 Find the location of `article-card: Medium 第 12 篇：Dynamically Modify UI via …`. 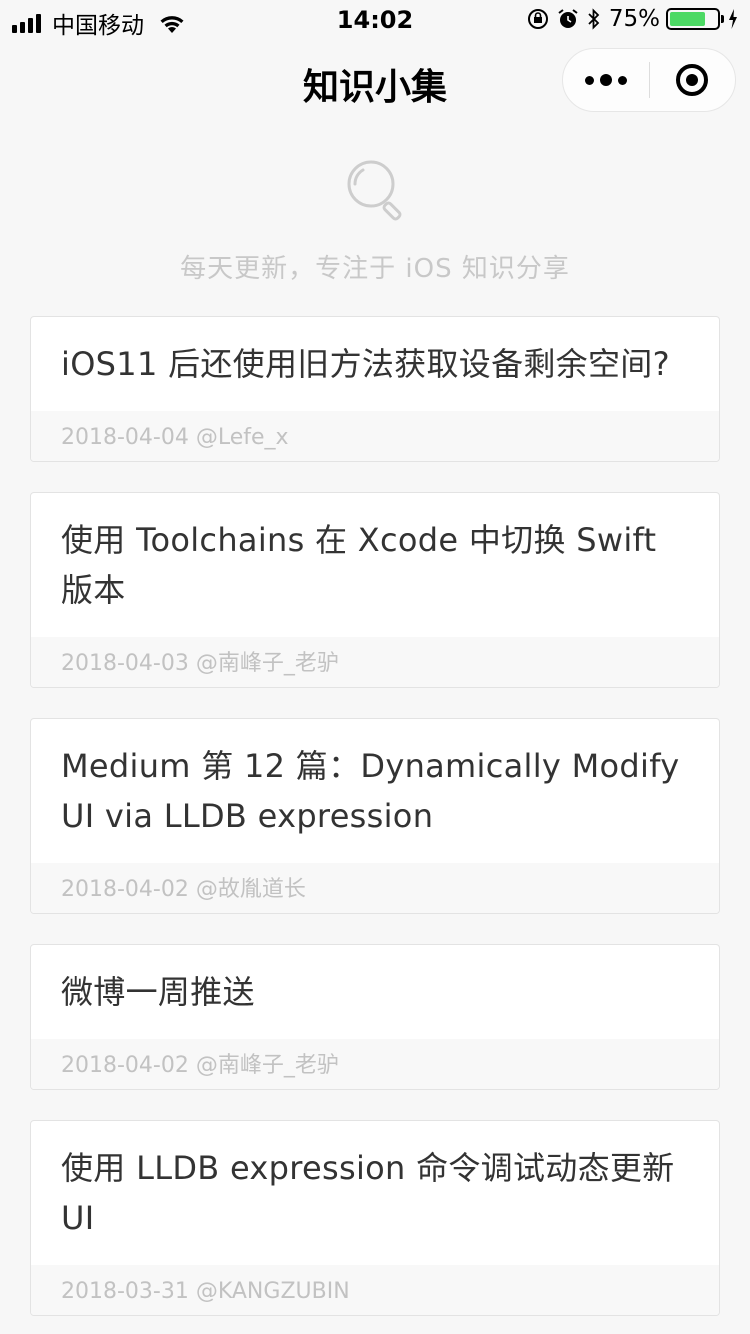

article-card: Medium 第 12 篇：Dynamically Modify UI via … is located at coordinates (375, 816).